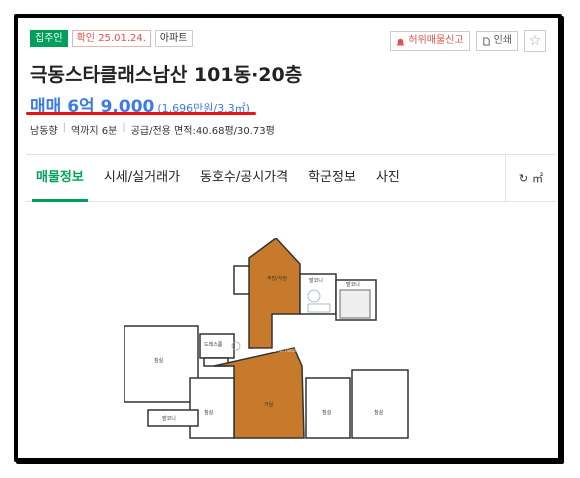  I want to click on confirm-date-badge: 확인 25.01.24., so click(111, 38).